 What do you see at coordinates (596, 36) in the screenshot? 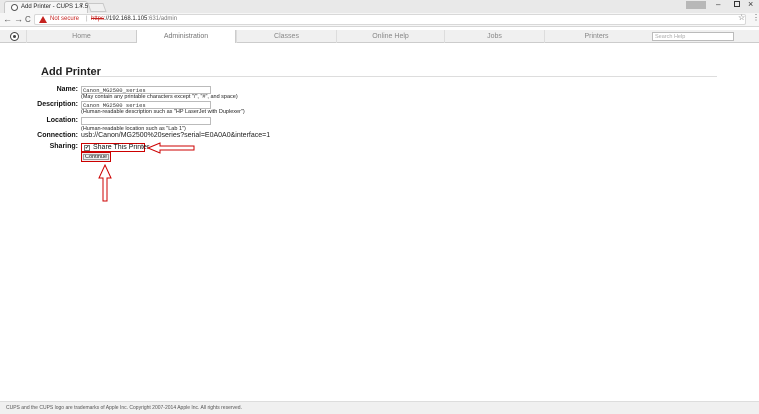
I see `nav-printers: Printers` at bounding box center [596, 36].